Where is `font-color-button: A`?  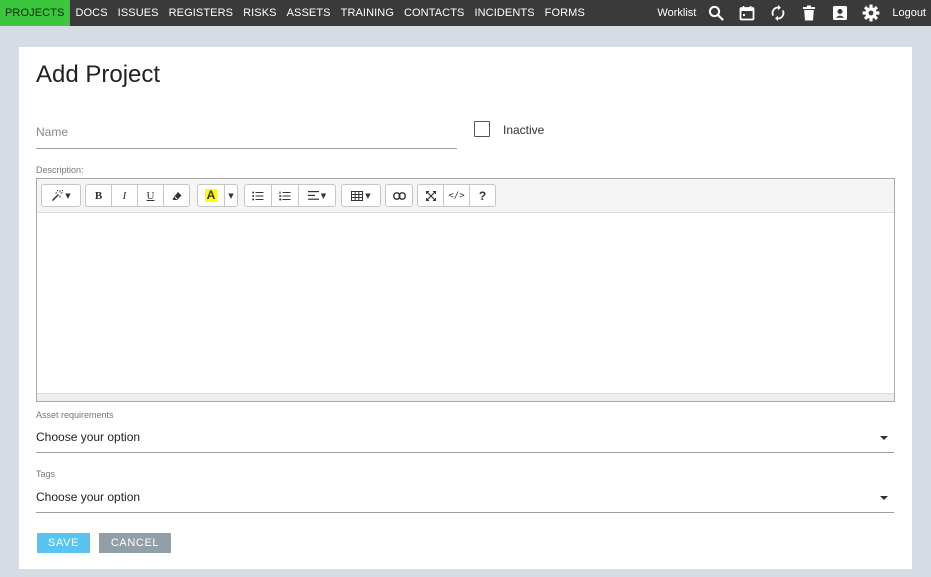
font-color-button: A is located at coordinates (211, 195).